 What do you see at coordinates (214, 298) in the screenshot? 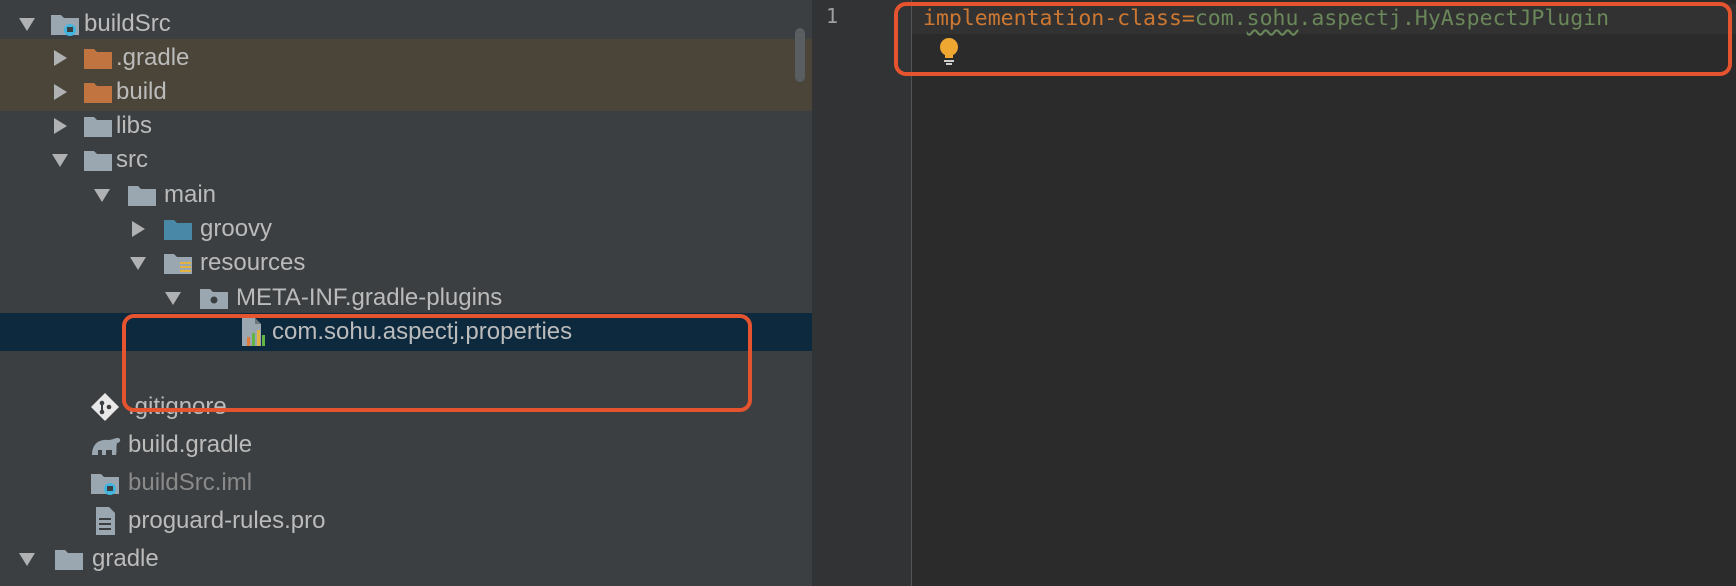
I see `package-folder-icon` at bounding box center [214, 298].